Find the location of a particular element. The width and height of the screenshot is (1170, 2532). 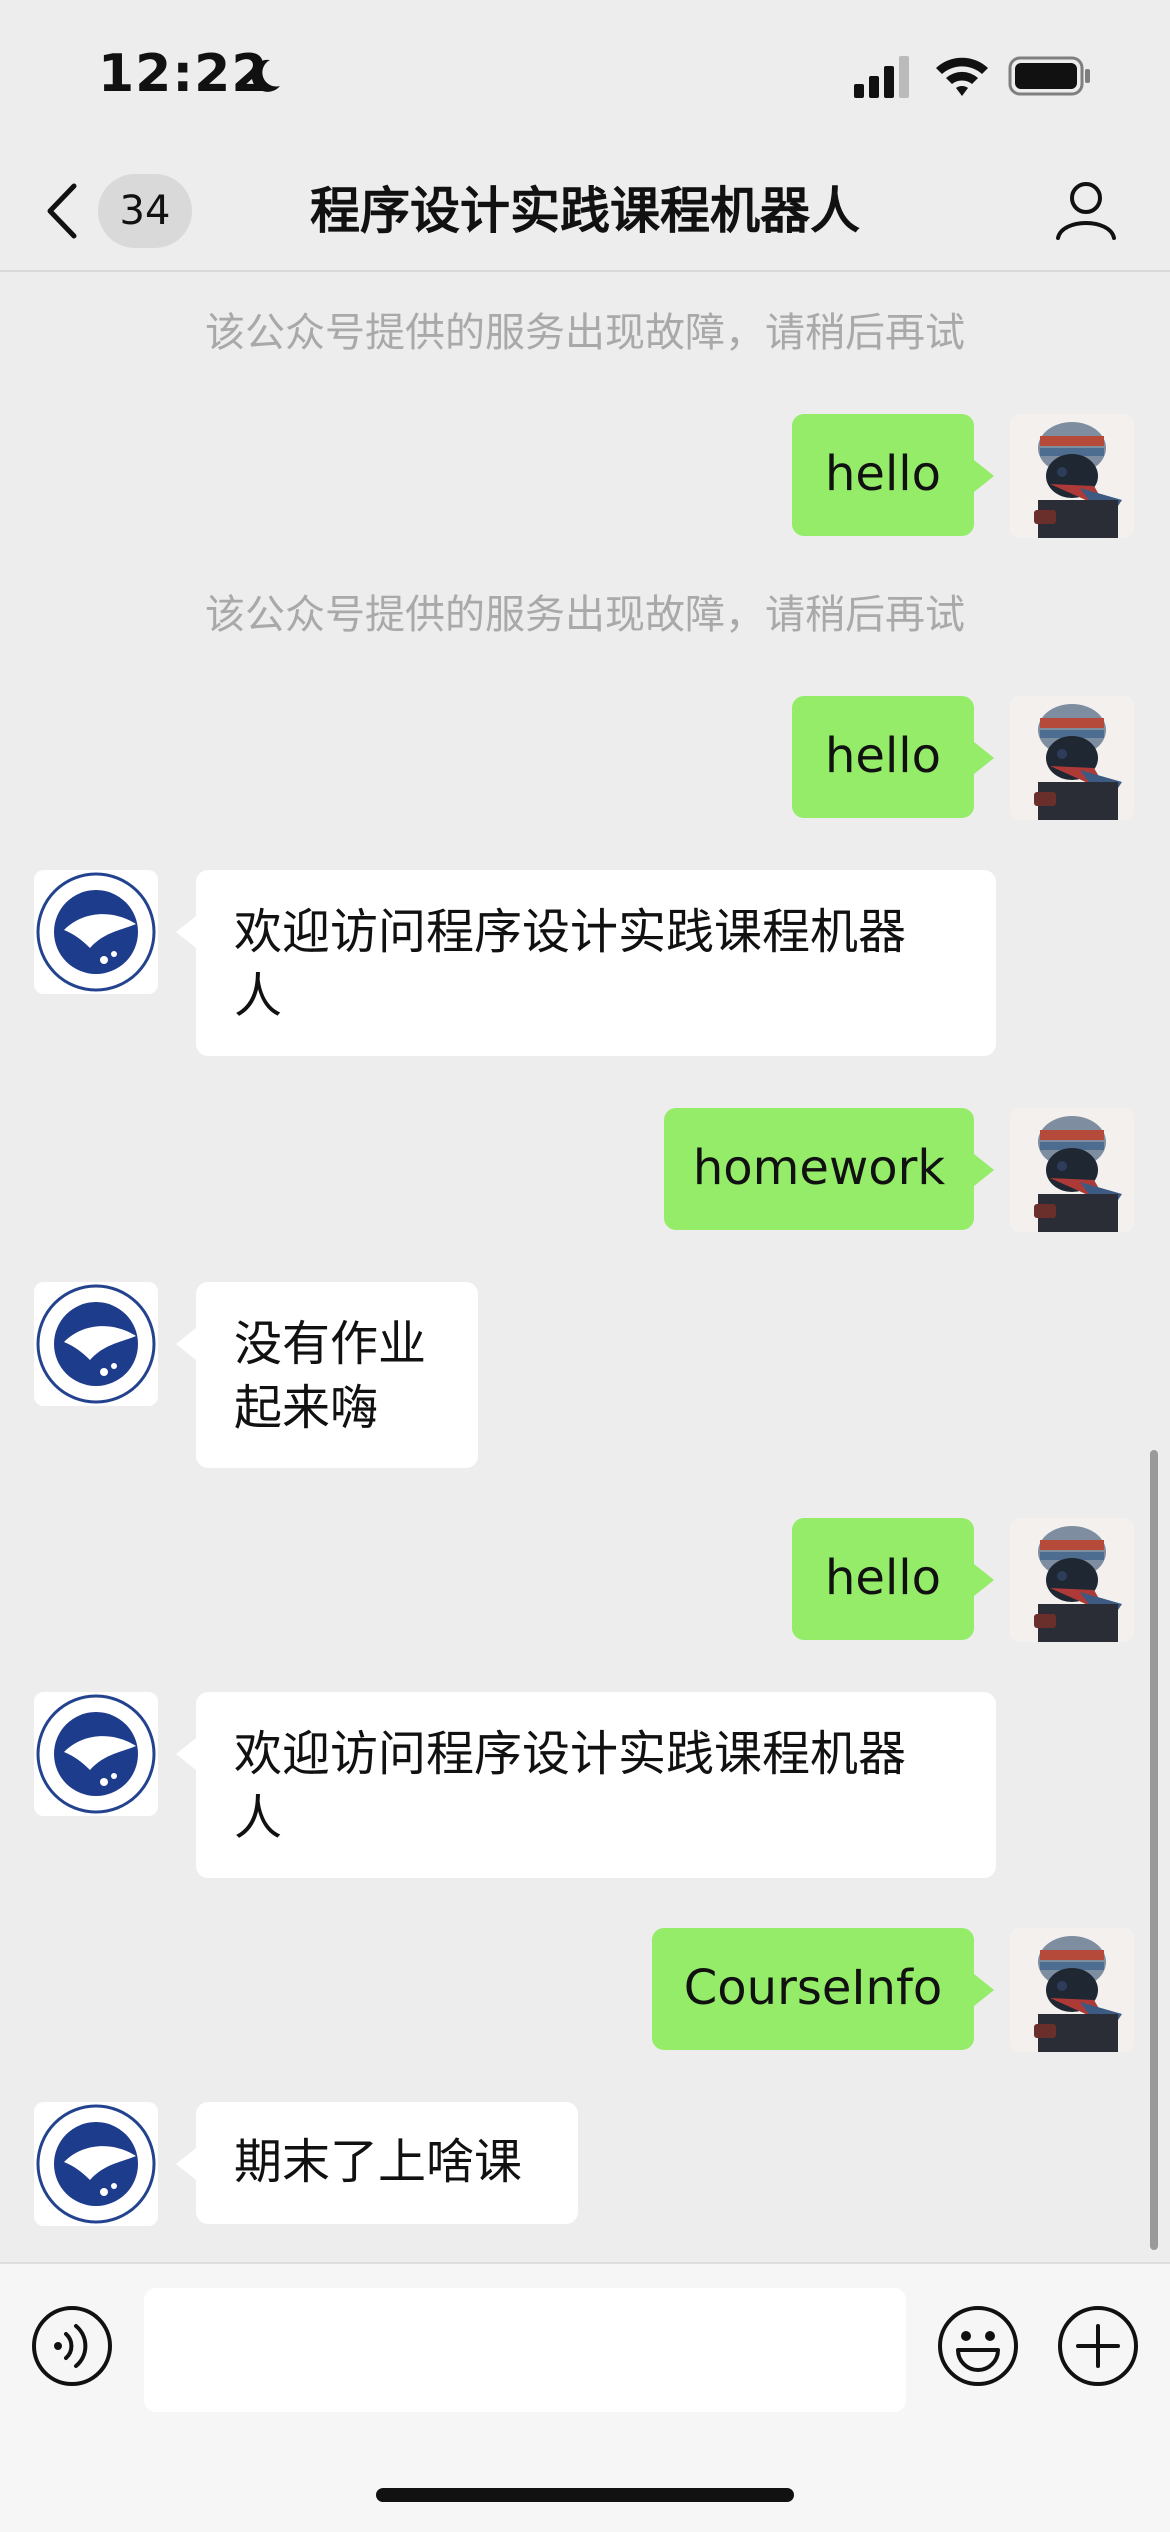

outgoing-message: CourseInfo is located at coordinates (823, 1989).